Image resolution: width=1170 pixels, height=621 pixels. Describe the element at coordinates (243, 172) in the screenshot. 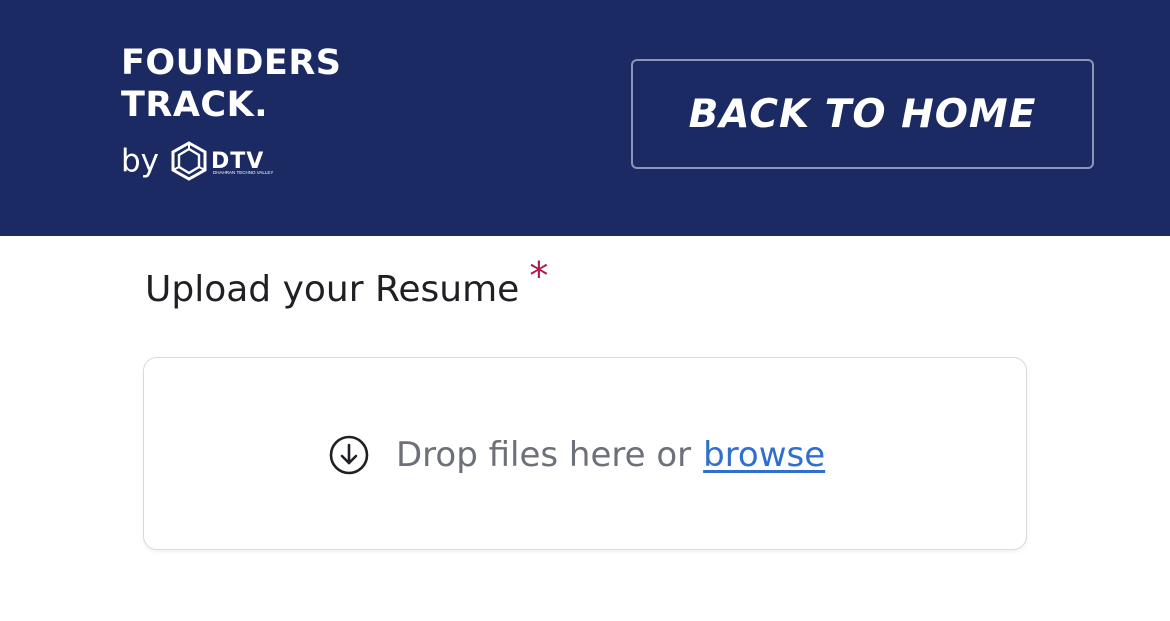

I see `dtv-subtitle: DHAHRAN TECHNO VALLEY` at that location.